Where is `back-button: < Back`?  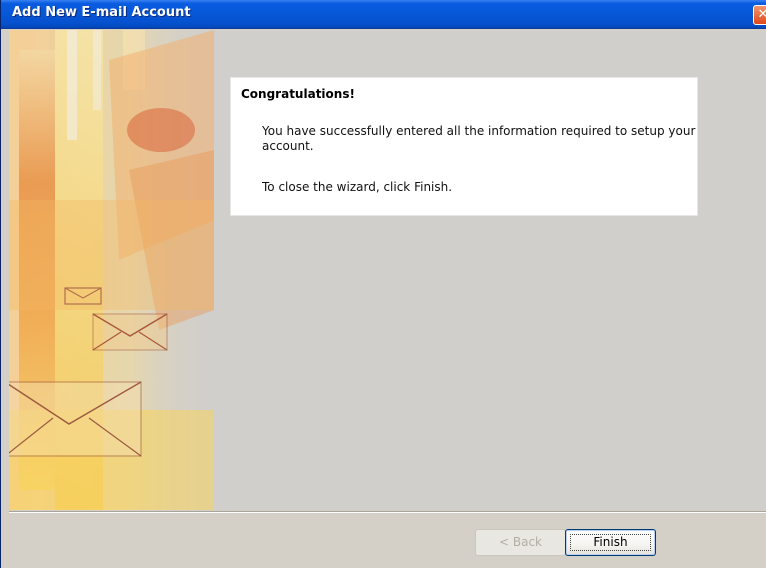
back-button: < Back is located at coordinates (520, 542).